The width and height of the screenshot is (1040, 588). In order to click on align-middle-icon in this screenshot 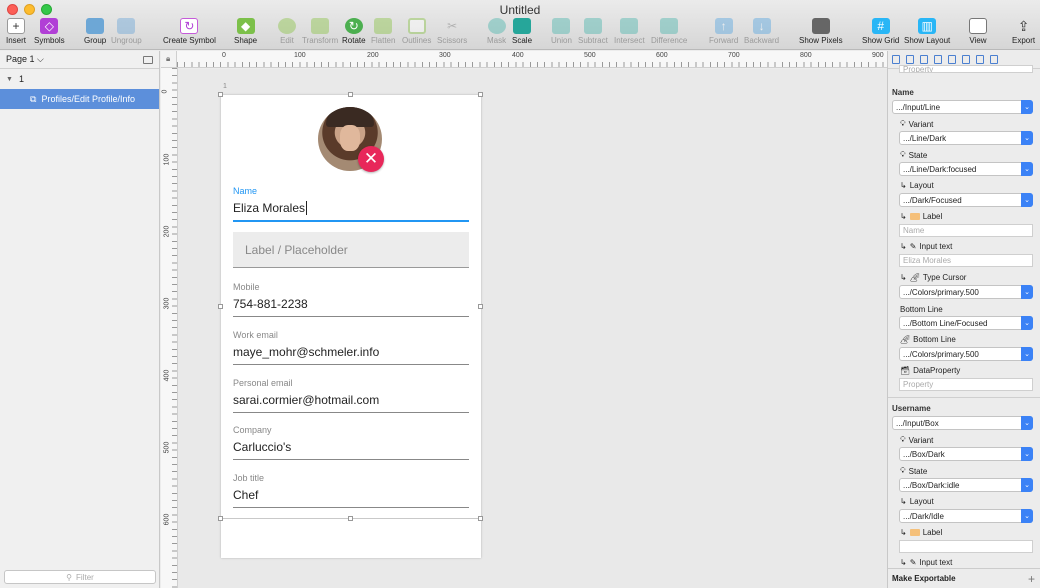, I will do `click(980, 59)`.